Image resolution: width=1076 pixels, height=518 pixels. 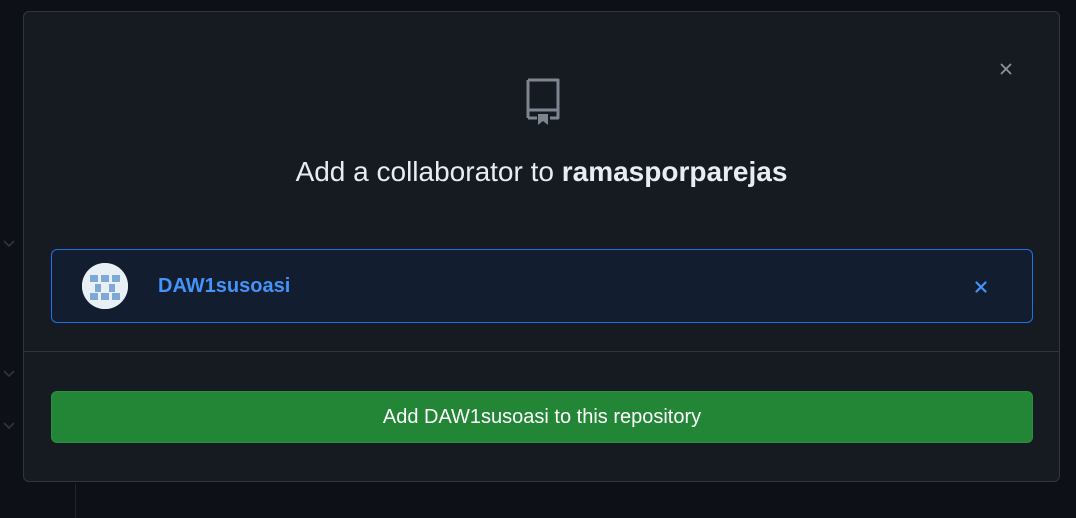 I want to click on collaborator-username: DAW1susoasi, so click(x=224, y=286).